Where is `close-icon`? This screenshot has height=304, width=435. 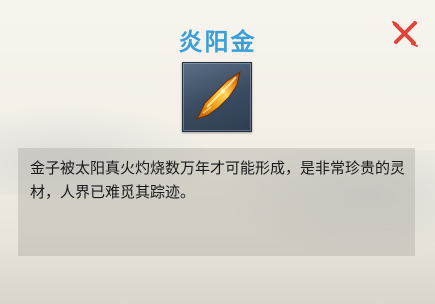
close-icon is located at coordinates (405, 34).